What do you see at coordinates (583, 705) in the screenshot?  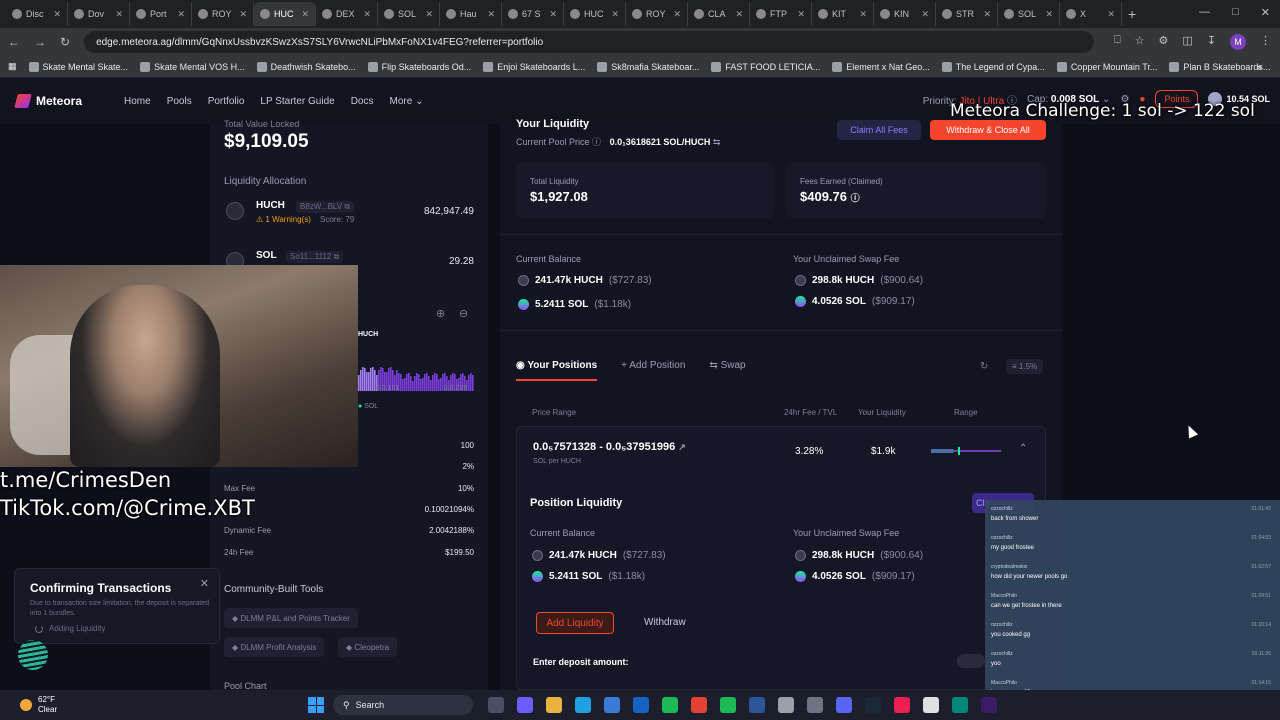 I see `edge-icon` at bounding box center [583, 705].